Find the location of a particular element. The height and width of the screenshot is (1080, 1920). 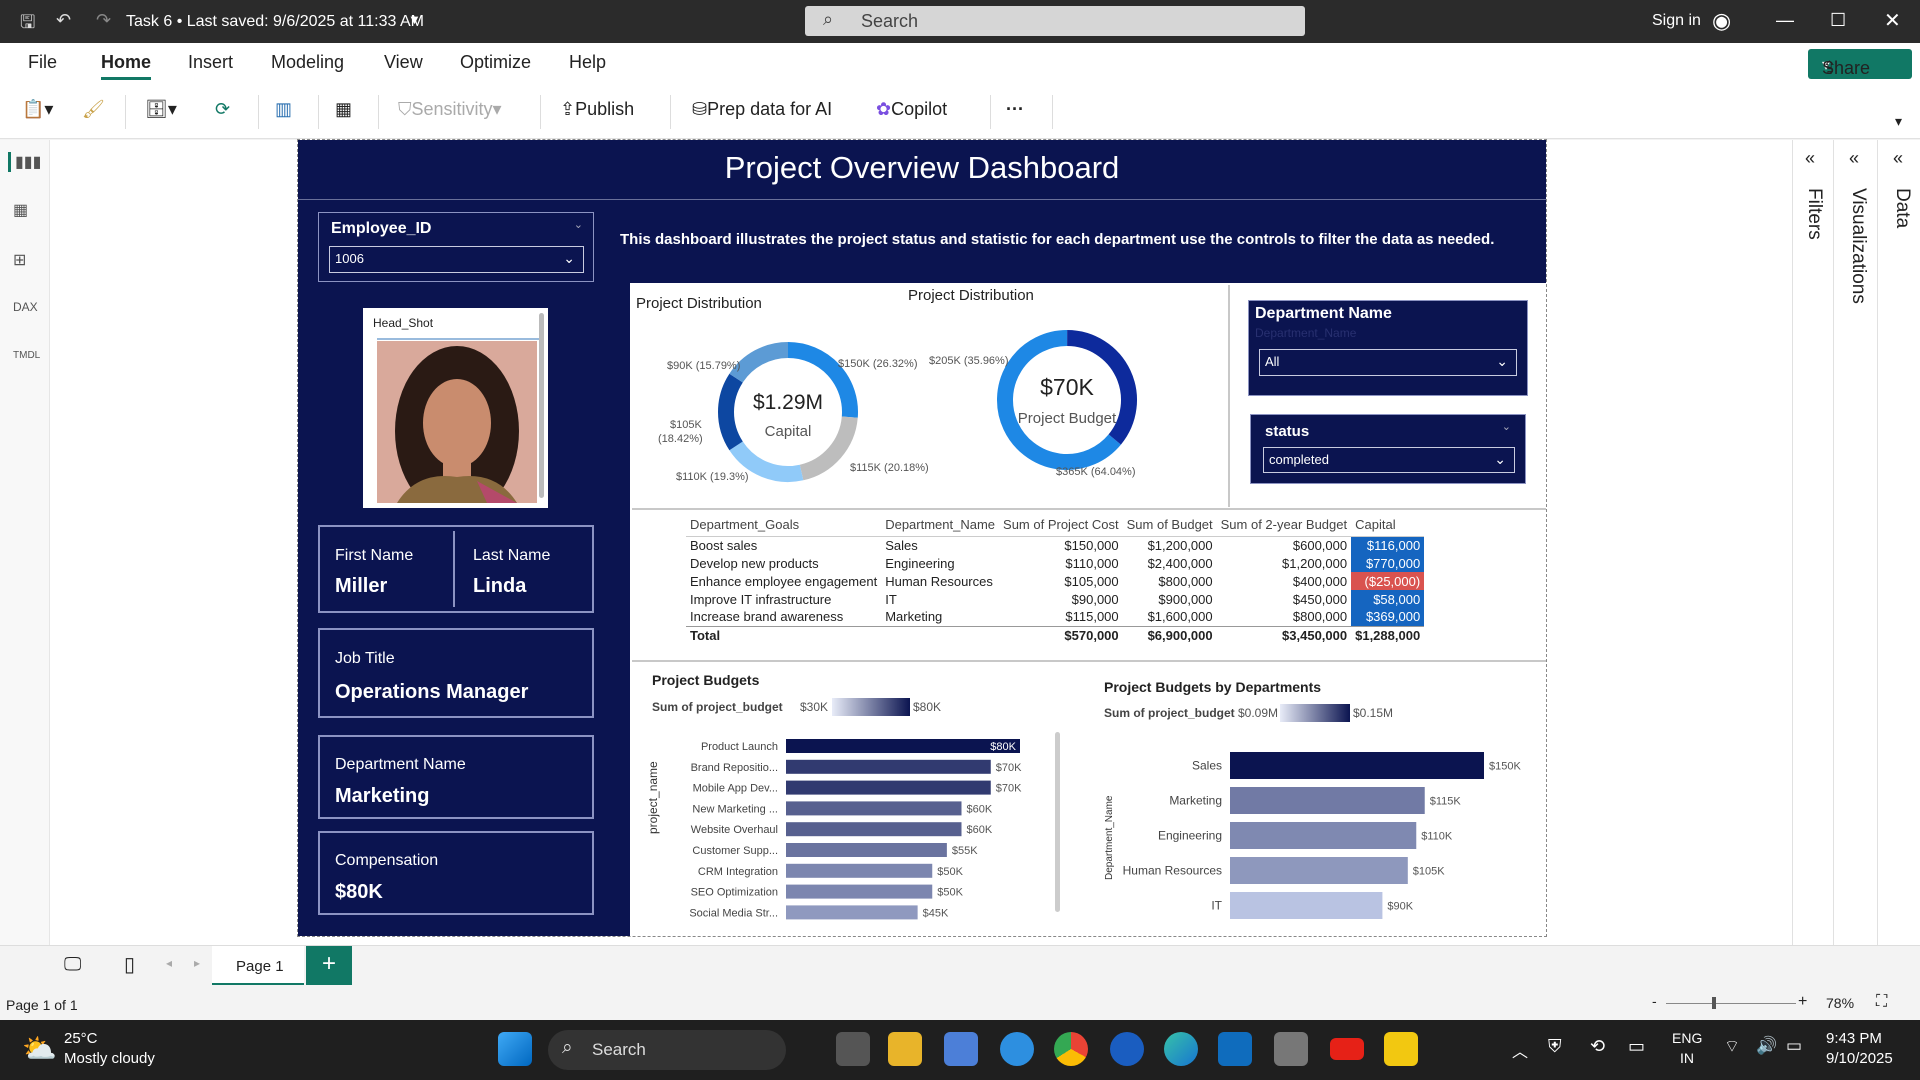

mobile-view-icon: ▯ is located at coordinates (129, 964).